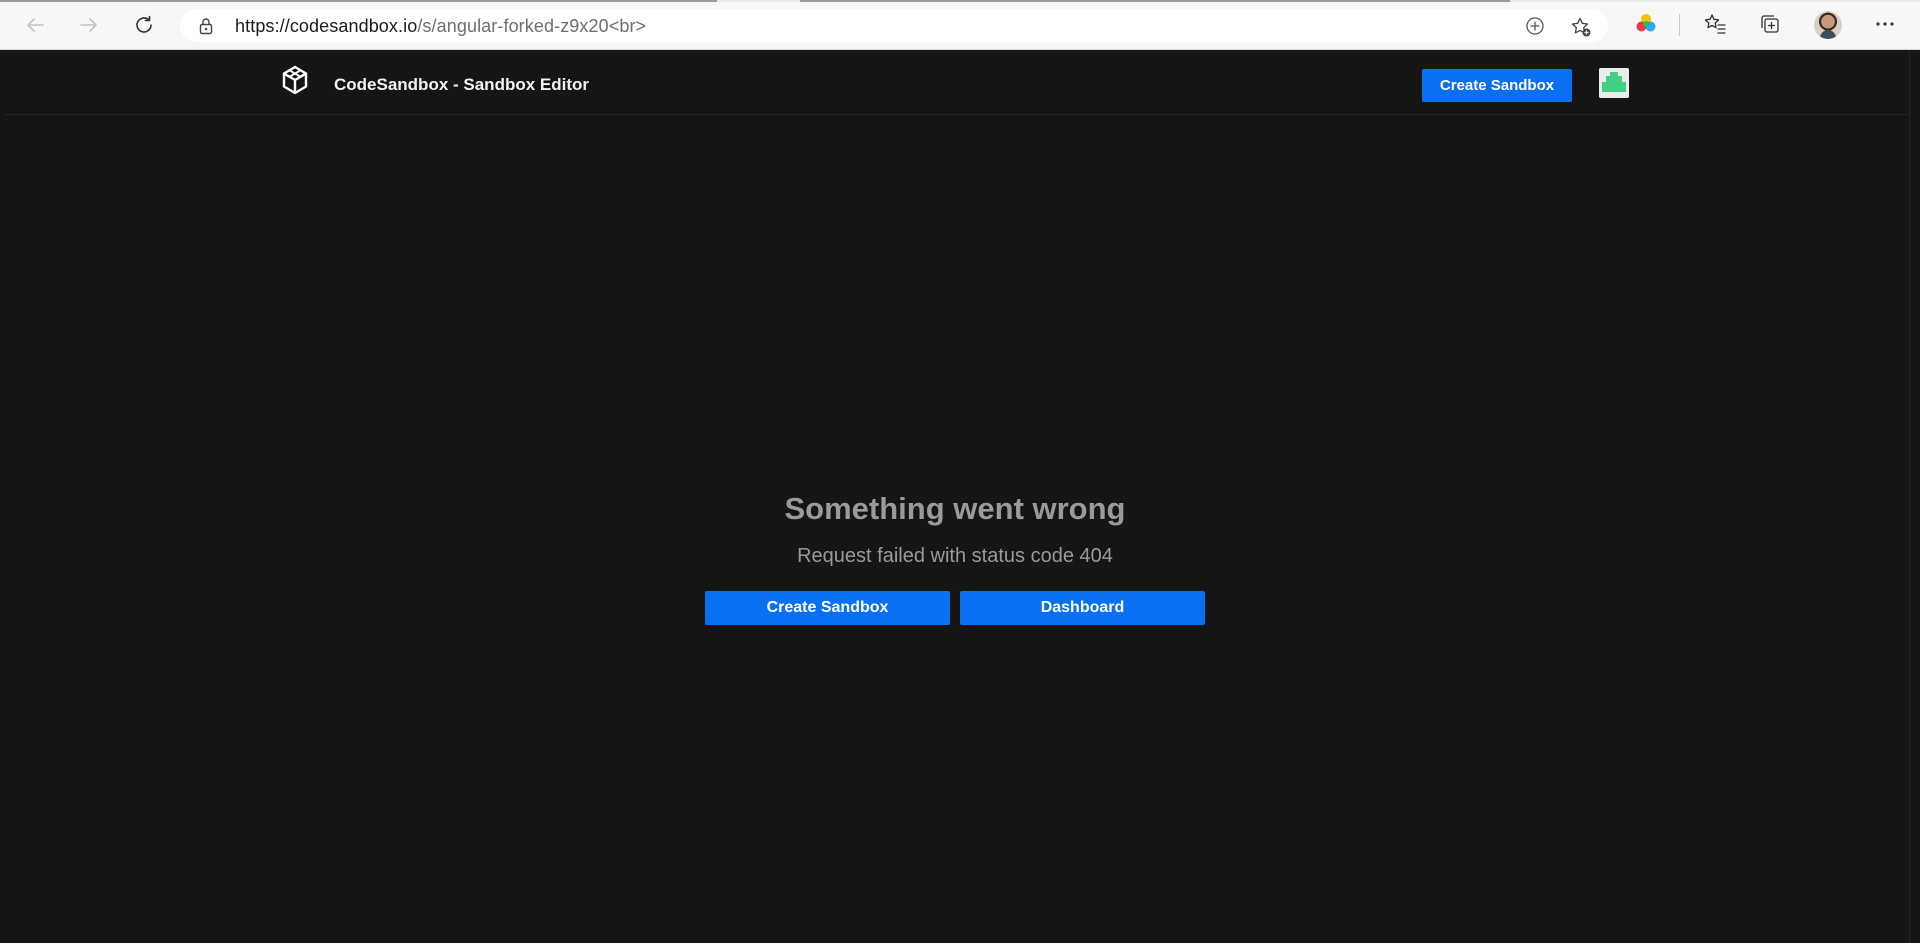  I want to click on collections-icon, so click(1770, 24).